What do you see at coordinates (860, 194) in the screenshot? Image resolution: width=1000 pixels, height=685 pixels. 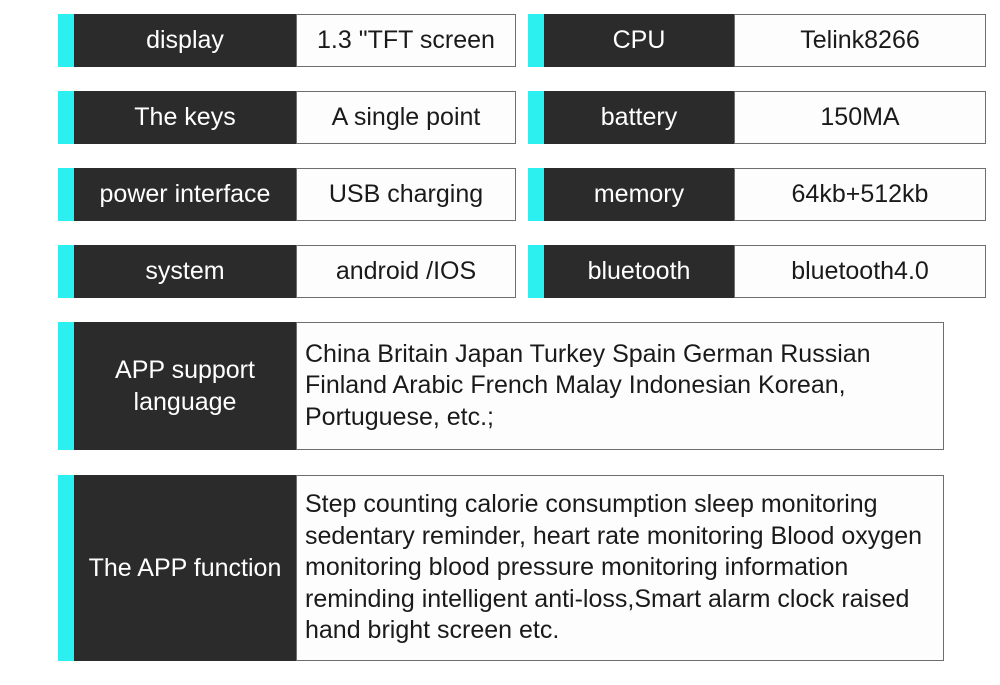 I see `spec-value: 64kb+512kb` at bounding box center [860, 194].